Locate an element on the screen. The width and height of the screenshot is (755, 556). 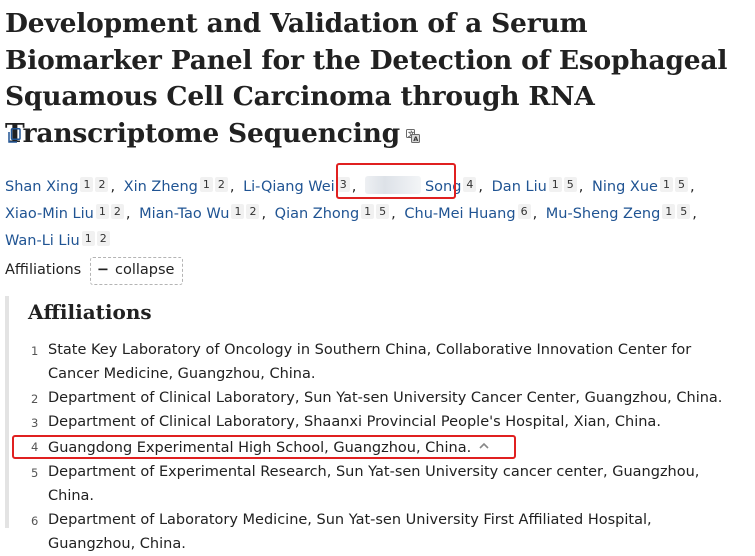
author-item: Chu-Mei Huang 6, is located at coordinates (472, 213).